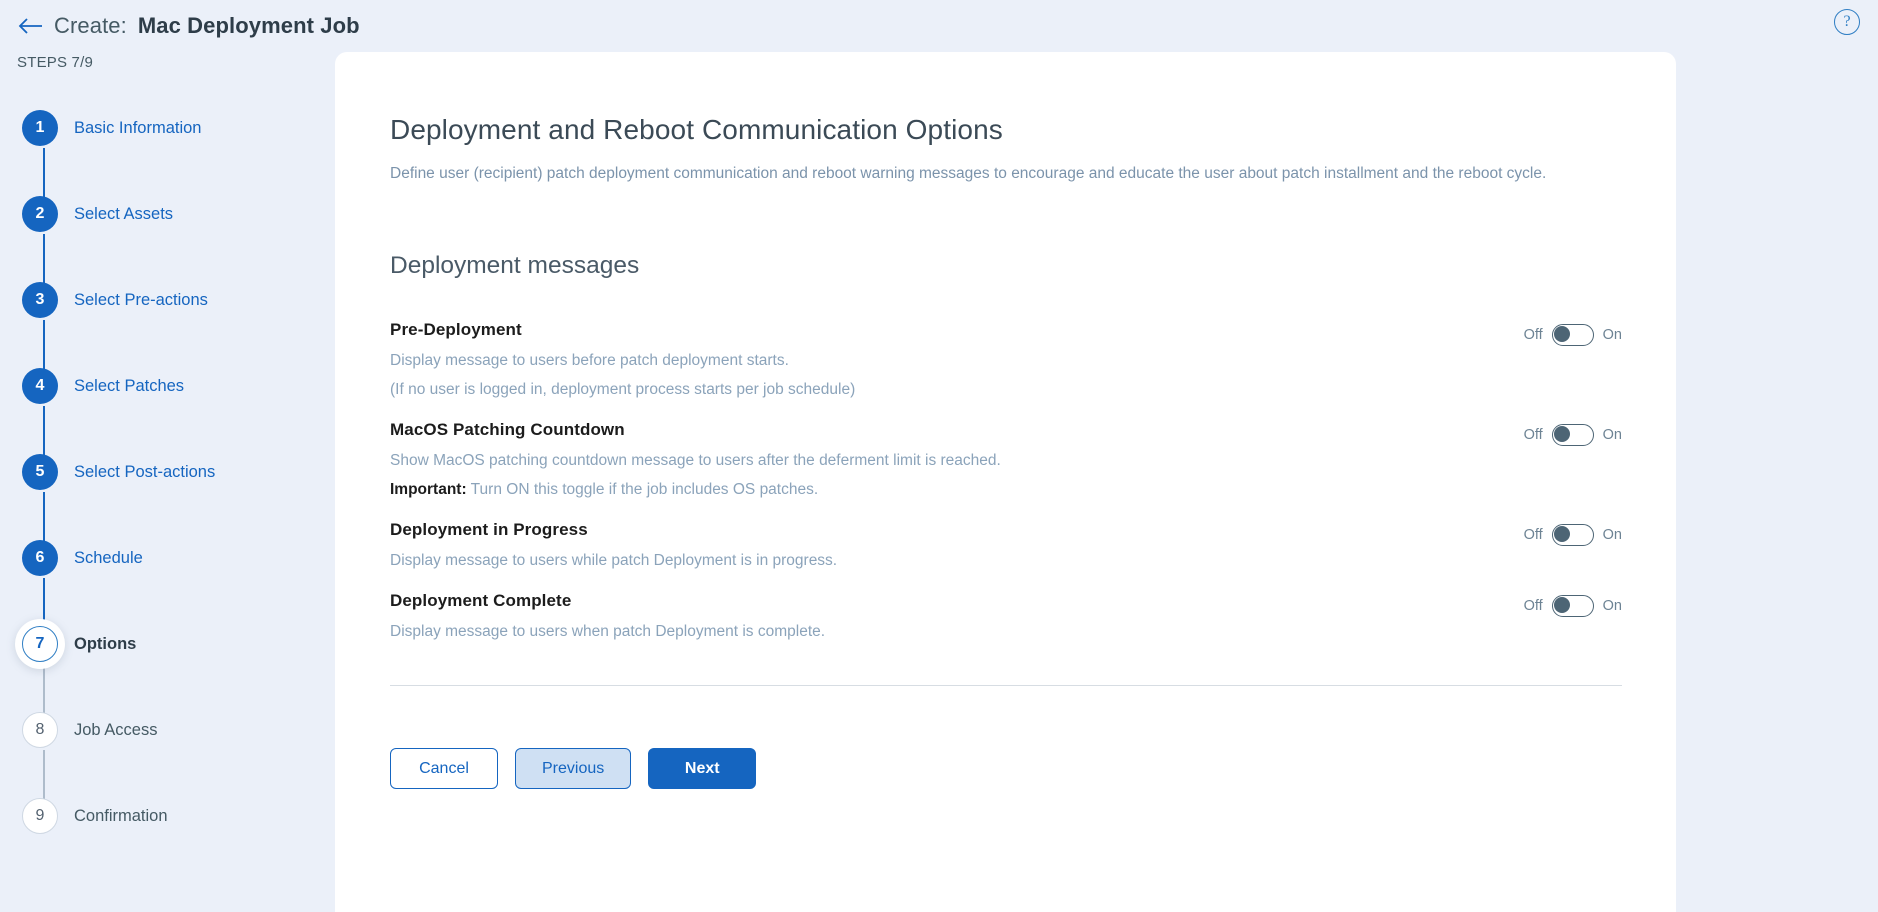 This screenshot has width=1878, height=912. What do you see at coordinates (55, 62) in the screenshot?
I see `steps-counter: STEPS 7/9` at bounding box center [55, 62].